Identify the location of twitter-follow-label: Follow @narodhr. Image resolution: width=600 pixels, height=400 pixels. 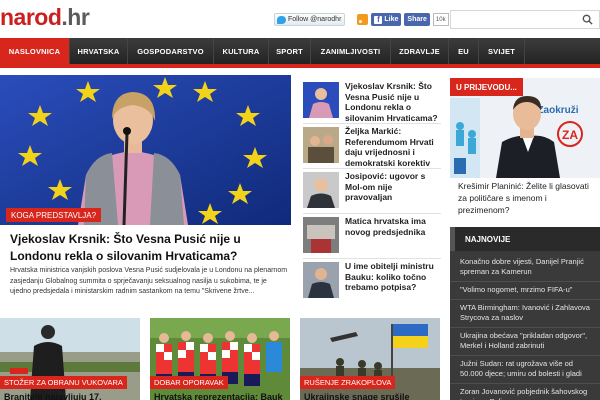
(315, 19).